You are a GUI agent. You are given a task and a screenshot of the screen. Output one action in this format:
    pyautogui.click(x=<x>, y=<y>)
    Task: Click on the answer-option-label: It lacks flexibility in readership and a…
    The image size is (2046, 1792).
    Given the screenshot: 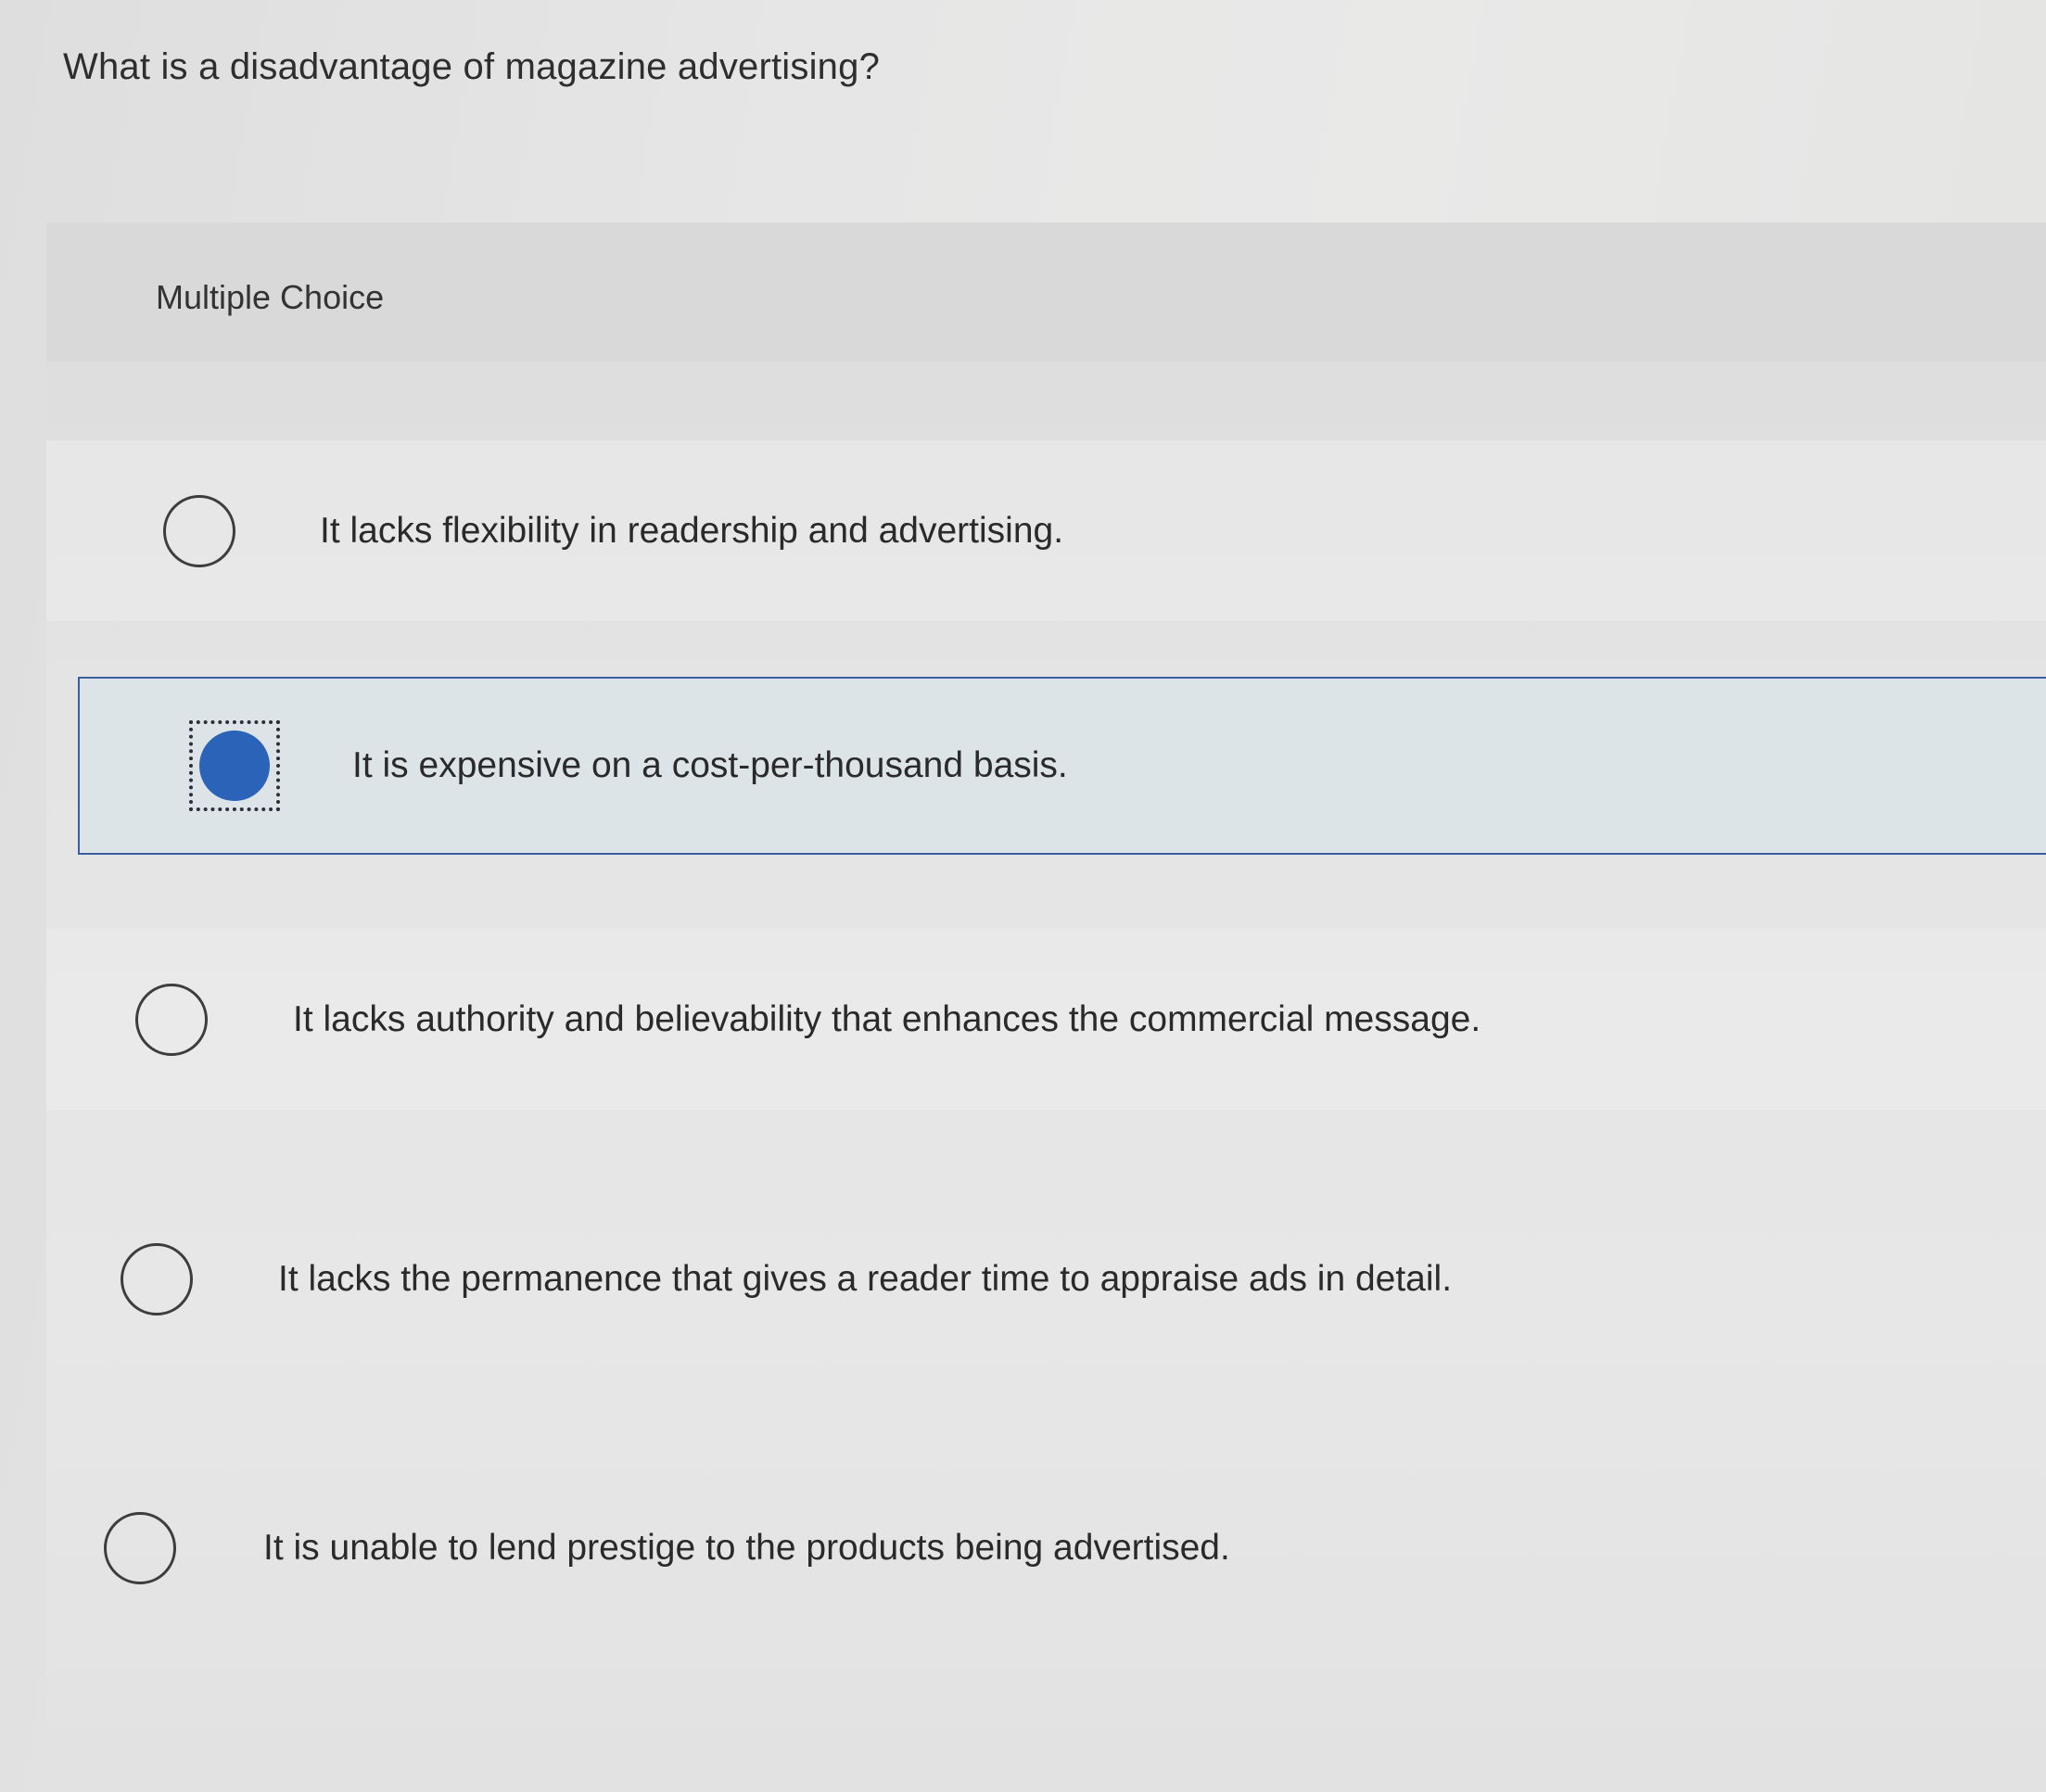 What is the action you would take?
    pyautogui.click(x=691, y=531)
    